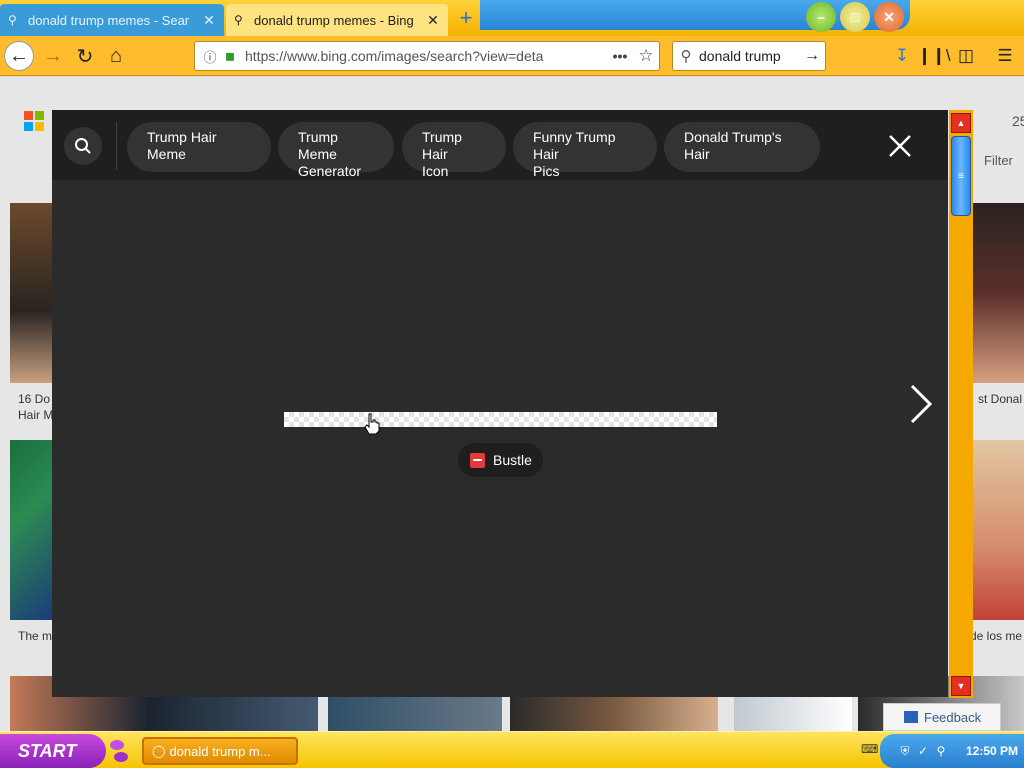 This screenshot has height=768, width=1024. I want to click on feedback-button: Feedback, so click(942, 717).